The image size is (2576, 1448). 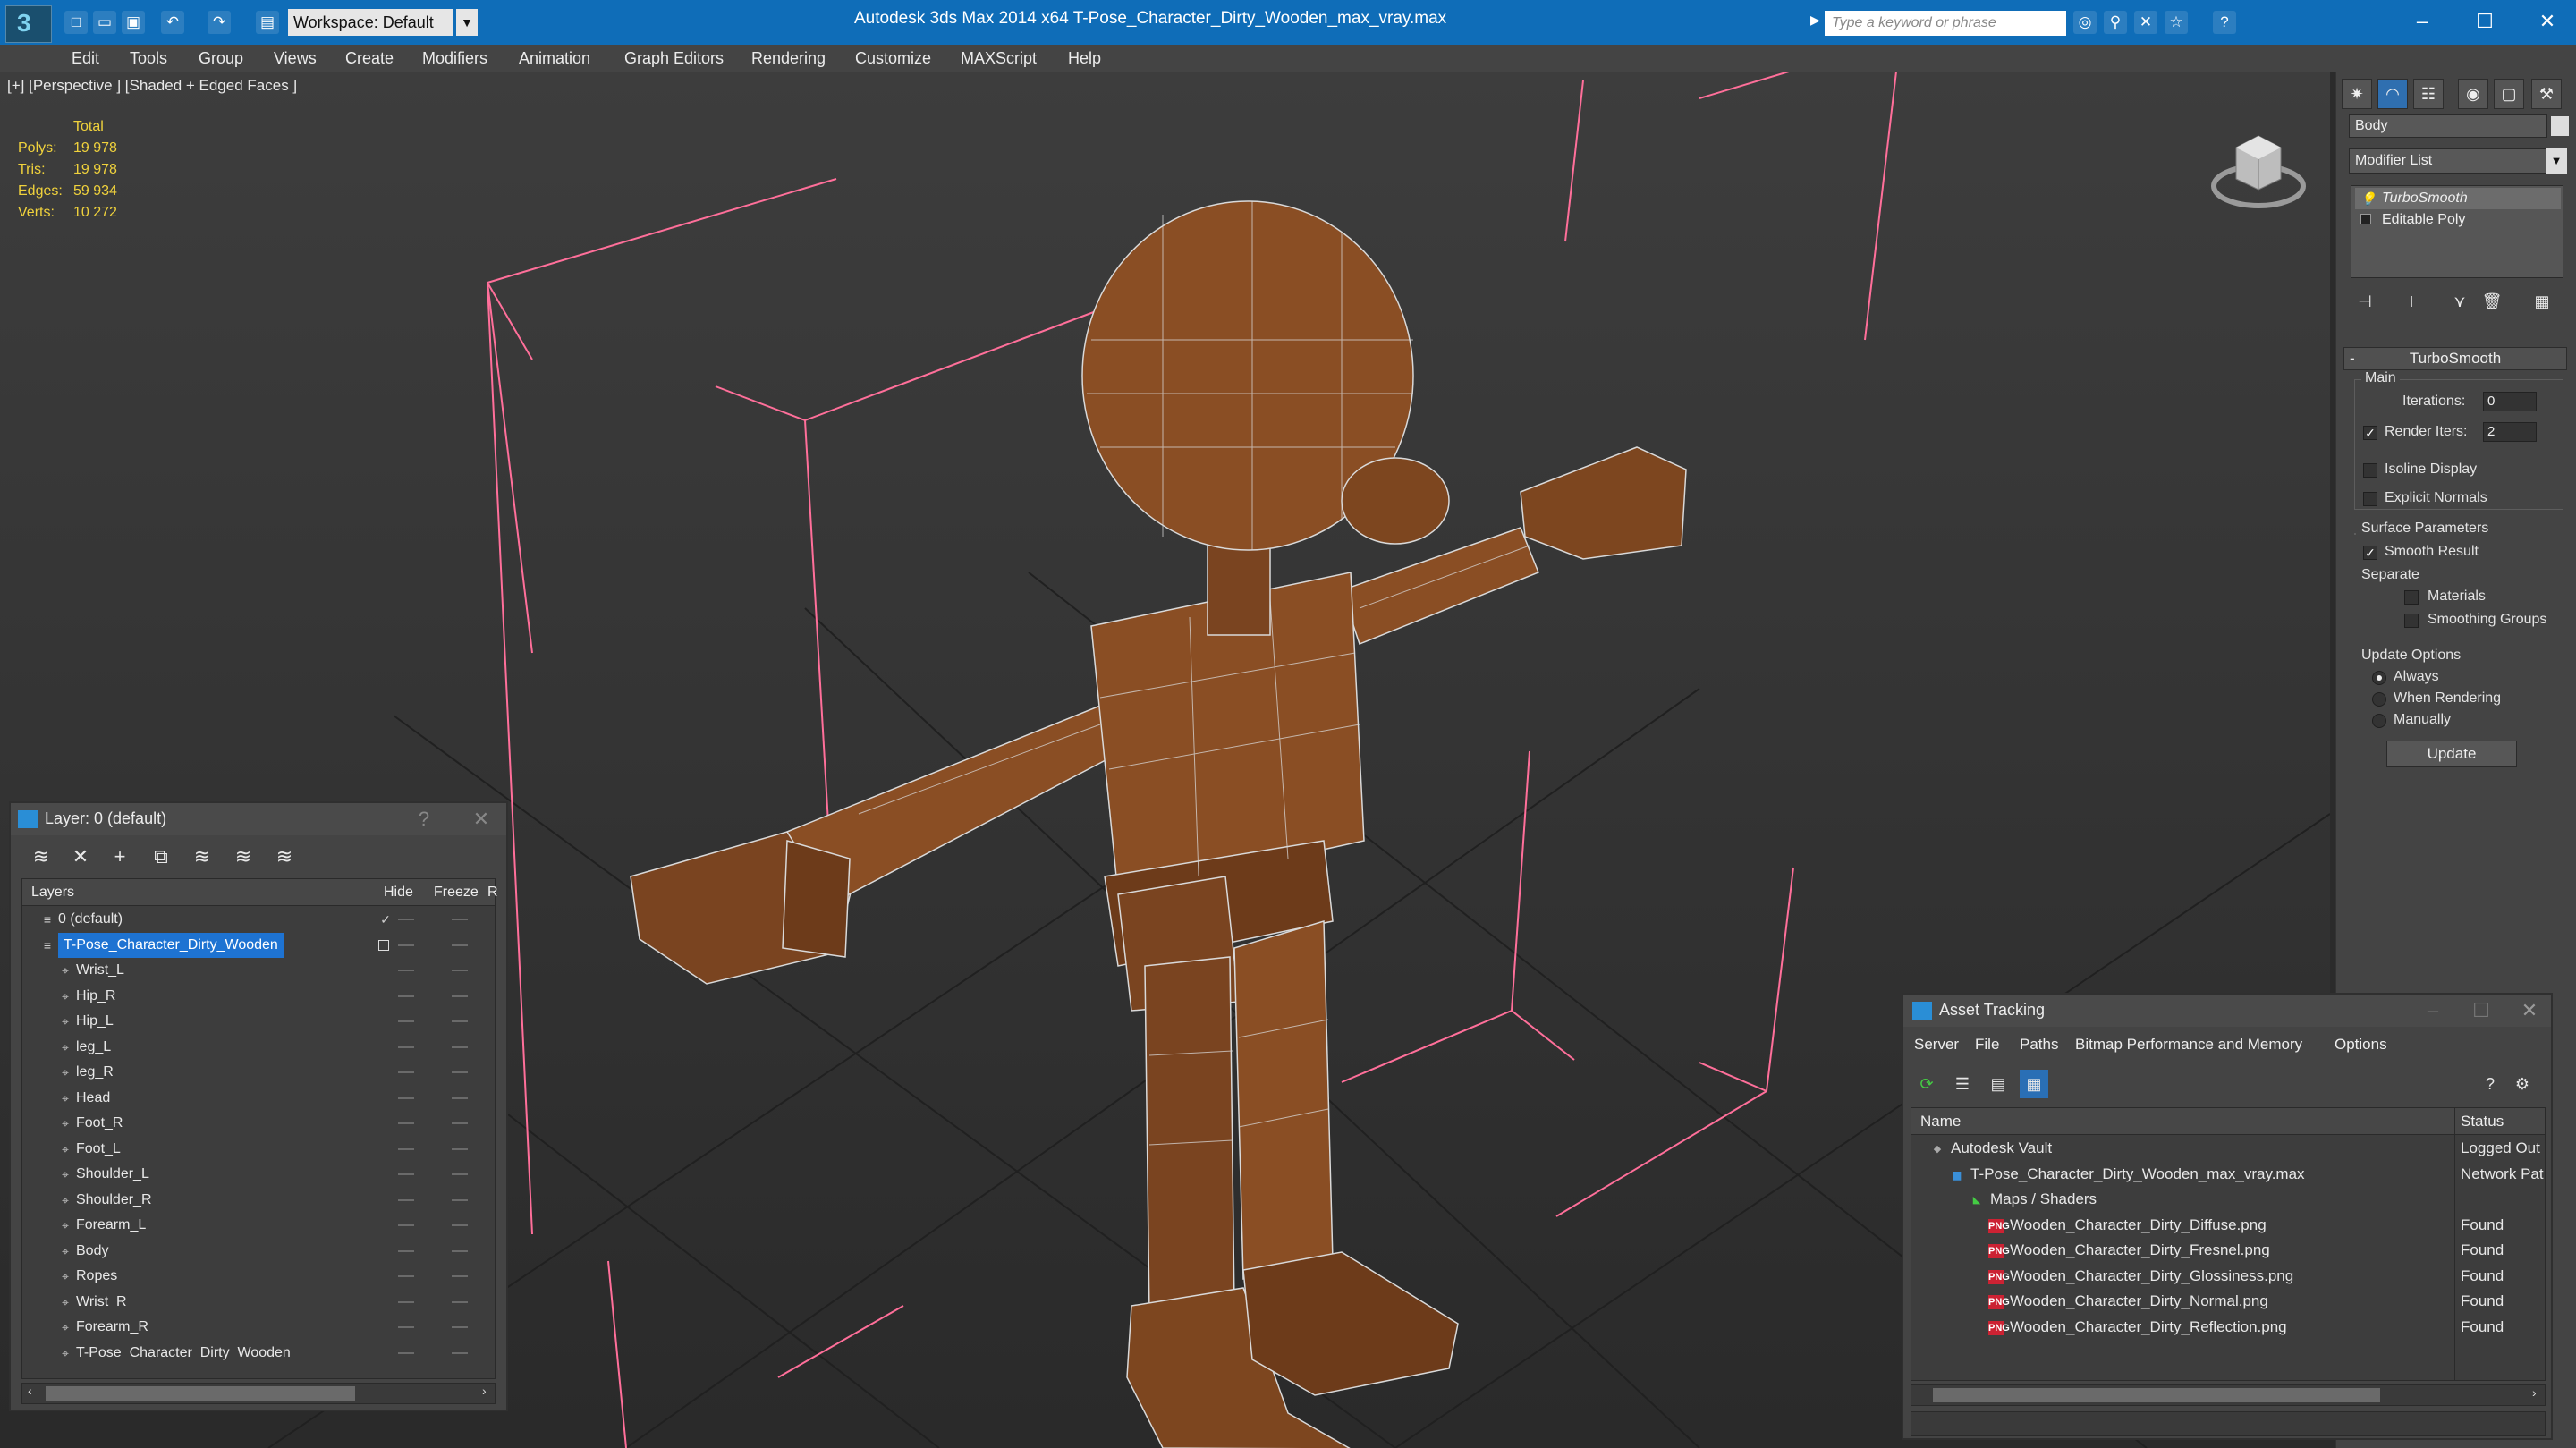 What do you see at coordinates (2379, 721) in the screenshot?
I see `manually-radio` at bounding box center [2379, 721].